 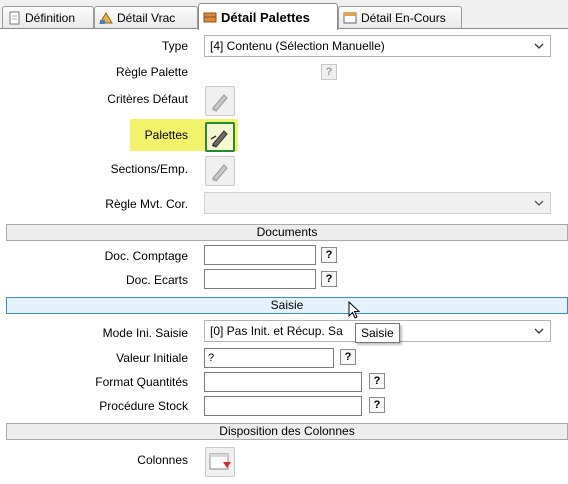 What do you see at coordinates (162, 460) in the screenshot?
I see `colonnes-label: Colonnes` at bounding box center [162, 460].